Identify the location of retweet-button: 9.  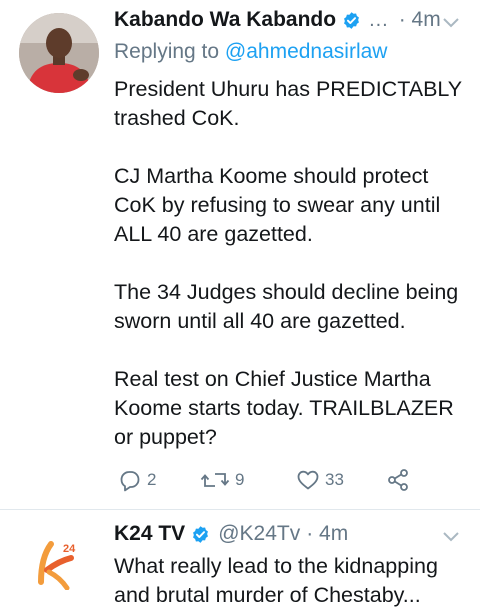
(222, 480).